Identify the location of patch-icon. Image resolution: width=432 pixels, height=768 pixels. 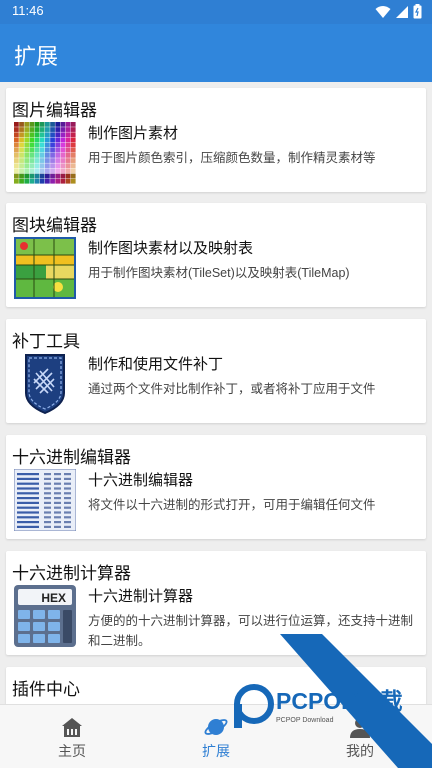
(45, 384).